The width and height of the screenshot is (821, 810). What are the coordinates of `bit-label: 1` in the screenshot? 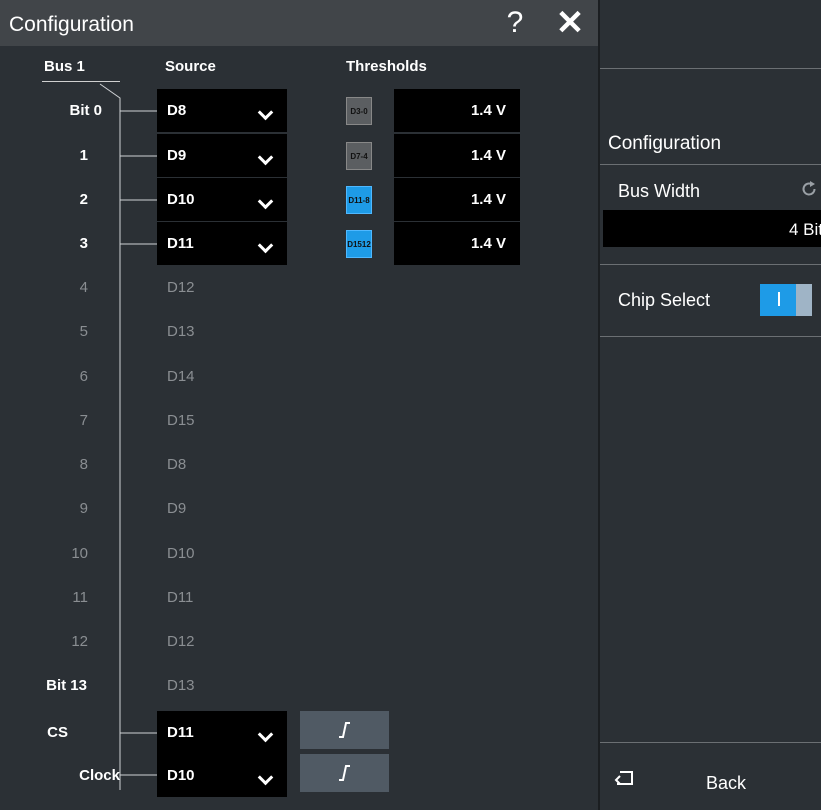 It's located at (83, 155).